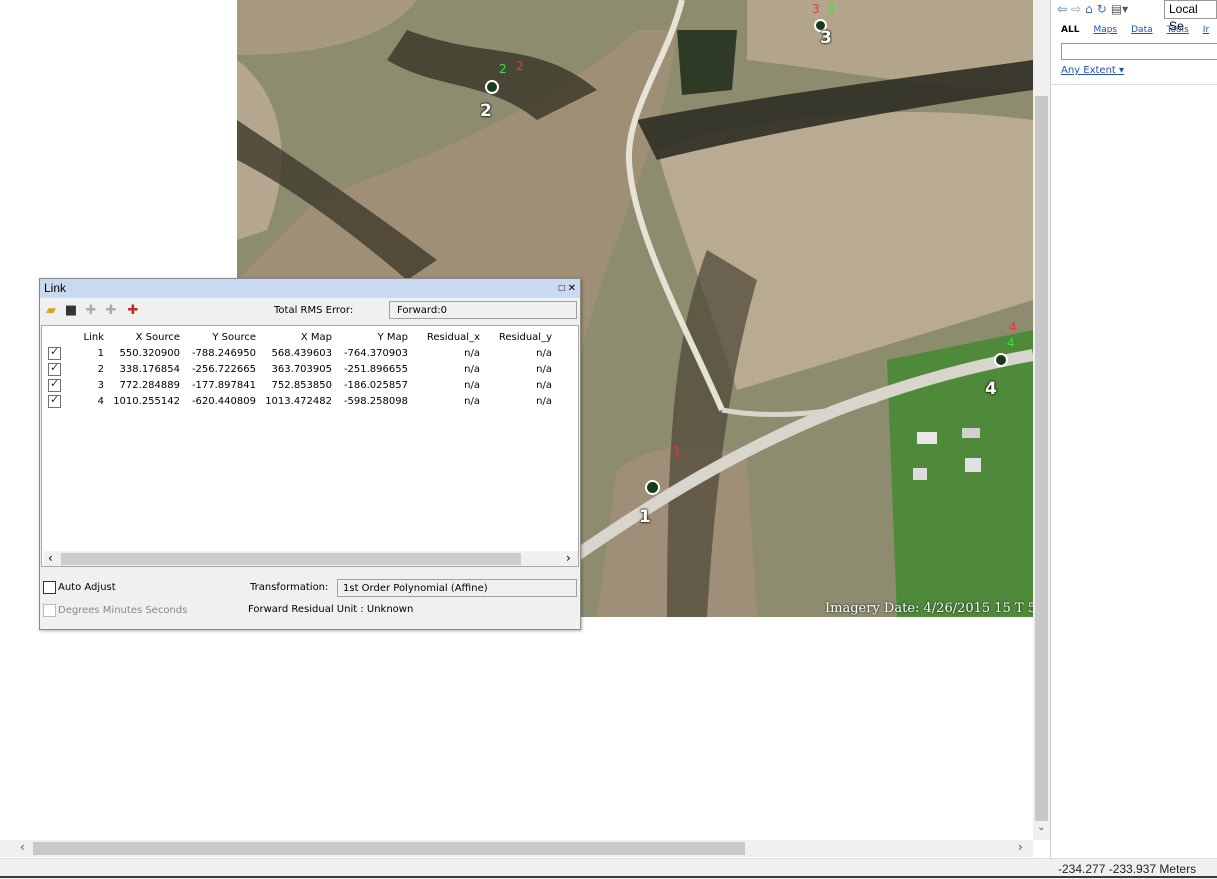 This screenshot has width=1217, height=879. What do you see at coordinates (1127, 869) in the screenshot?
I see `cursor-coordinates: -234.277 -233.937 Meters` at bounding box center [1127, 869].